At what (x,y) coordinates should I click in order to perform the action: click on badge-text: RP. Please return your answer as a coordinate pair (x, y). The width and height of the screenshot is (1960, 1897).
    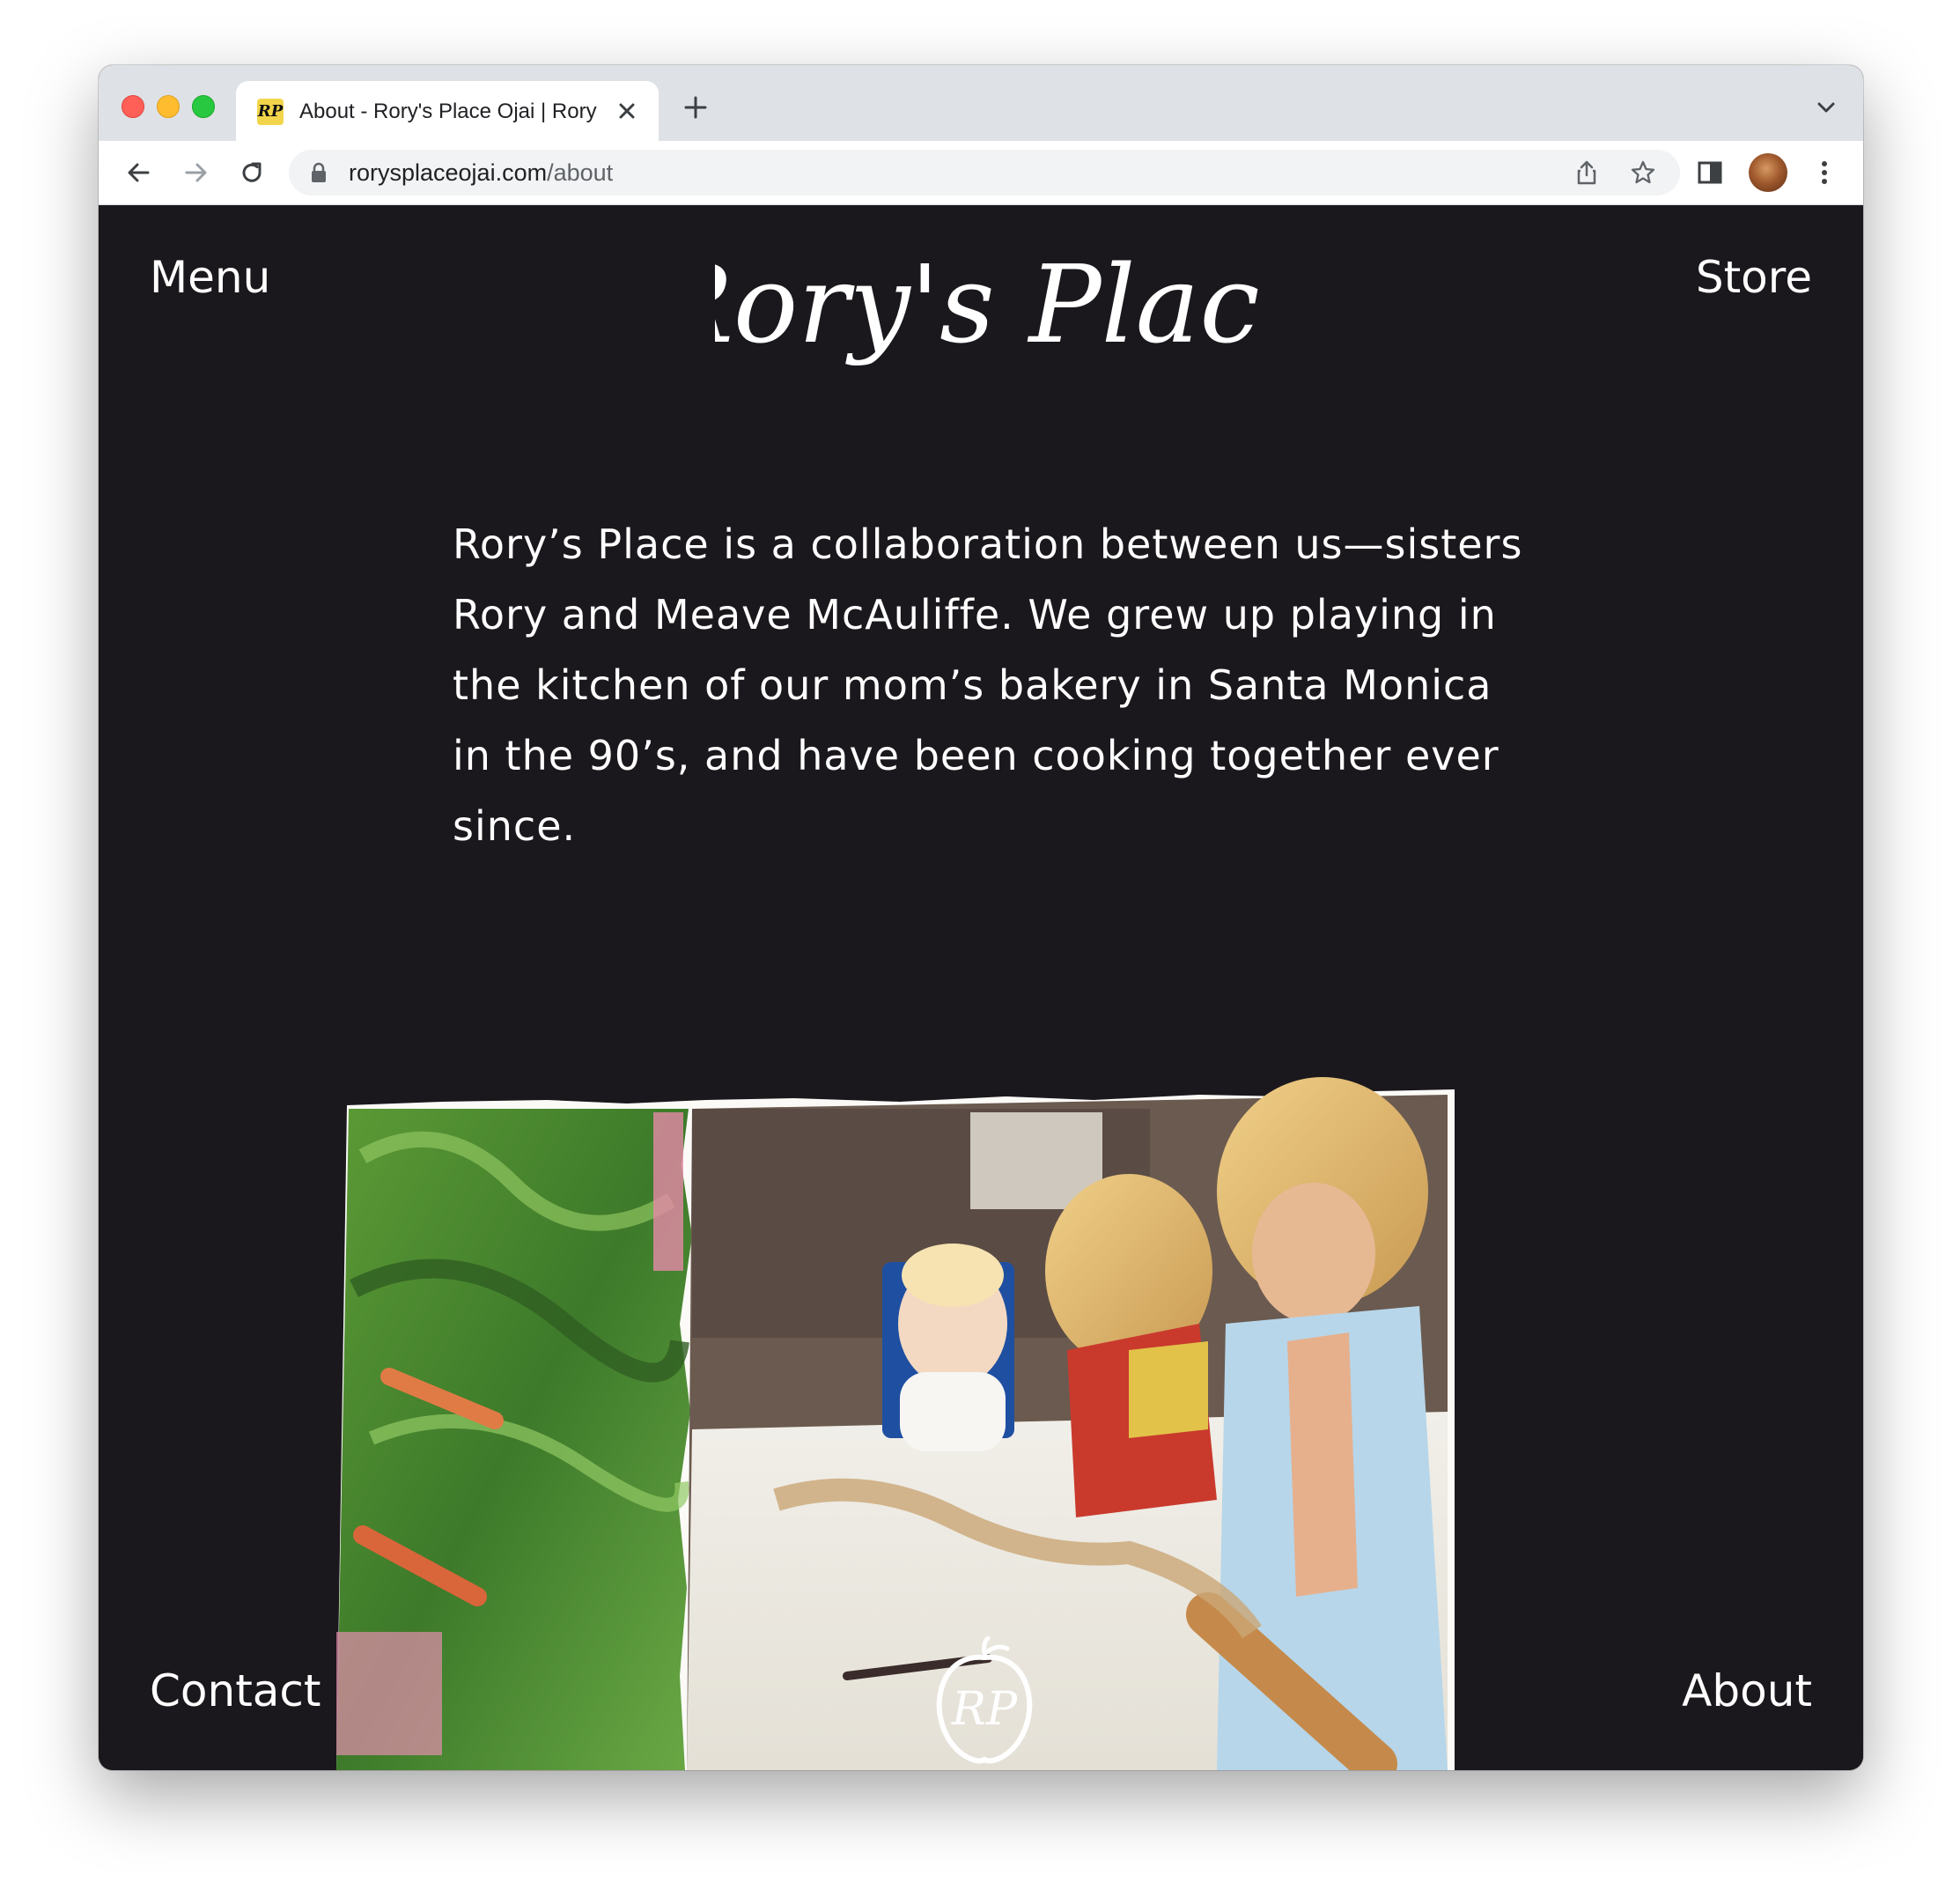
    Looking at the image, I should click on (984, 1709).